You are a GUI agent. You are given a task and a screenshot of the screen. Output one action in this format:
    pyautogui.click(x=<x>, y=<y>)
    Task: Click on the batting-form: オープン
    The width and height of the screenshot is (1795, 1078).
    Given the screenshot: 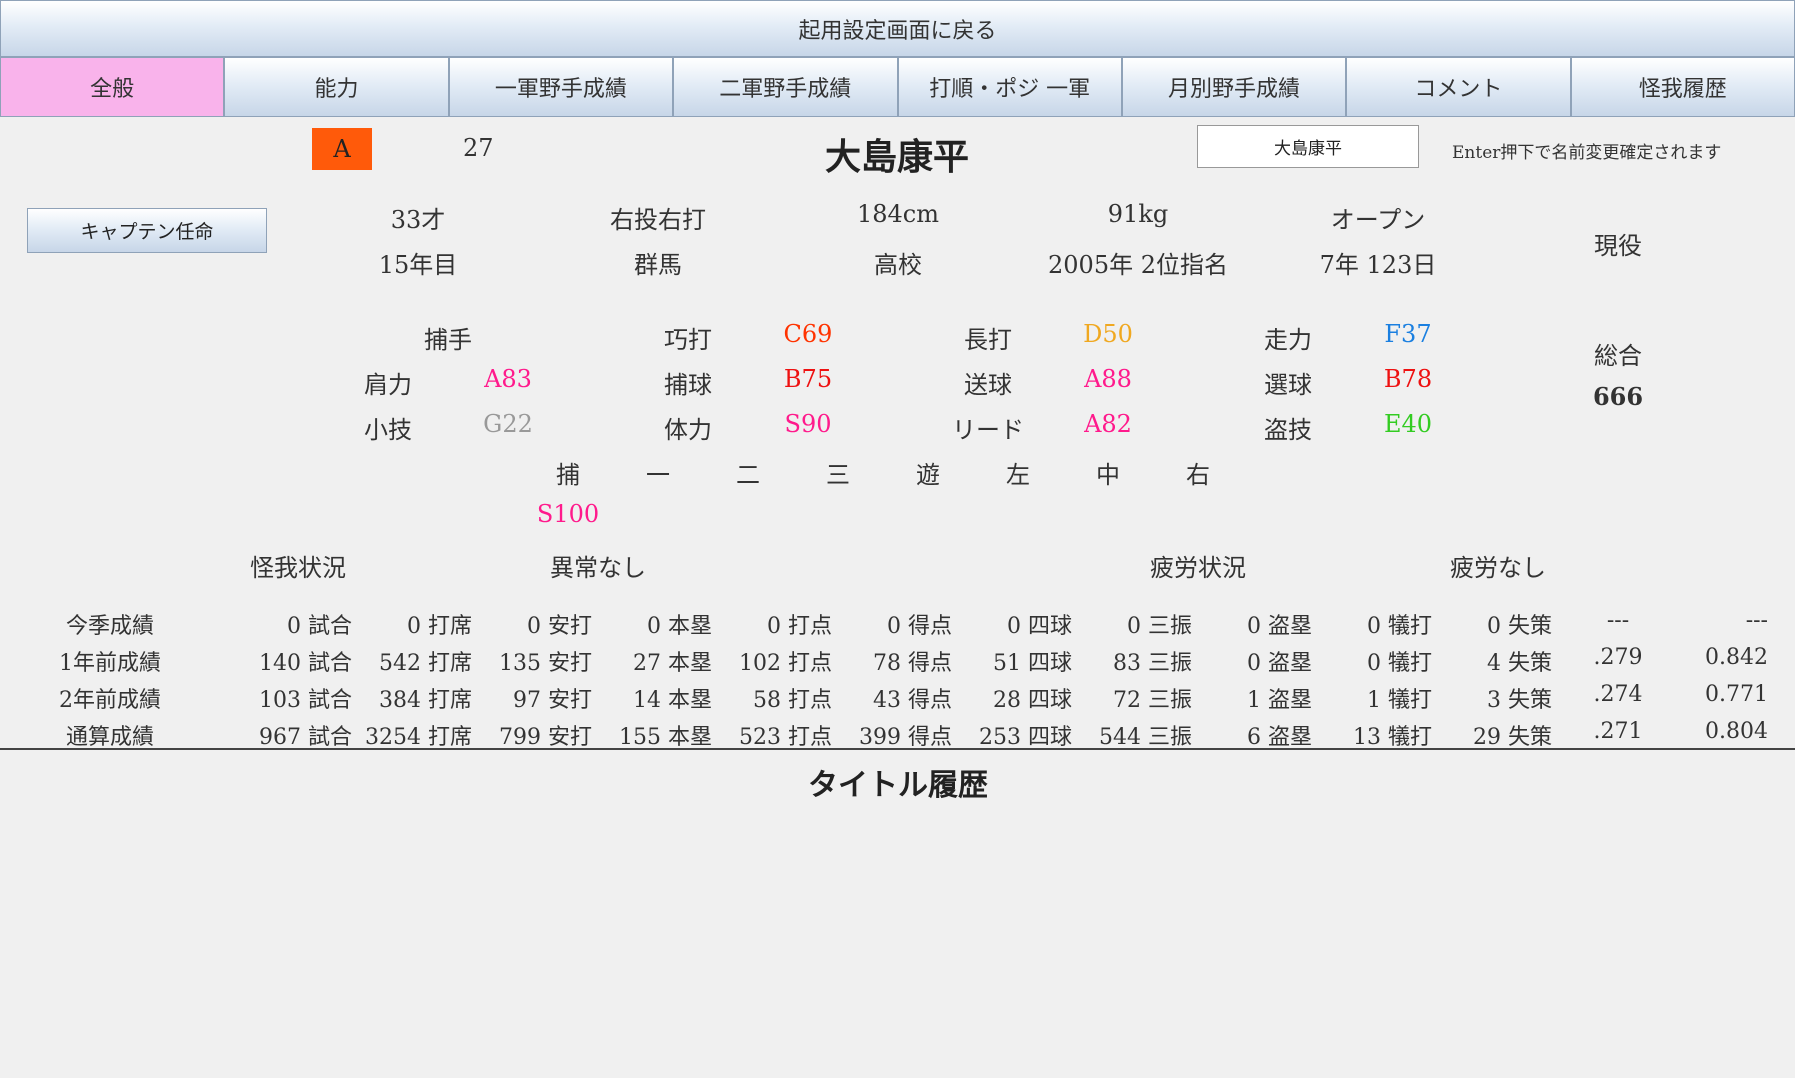 What is the action you would take?
    pyautogui.click(x=1378, y=220)
    